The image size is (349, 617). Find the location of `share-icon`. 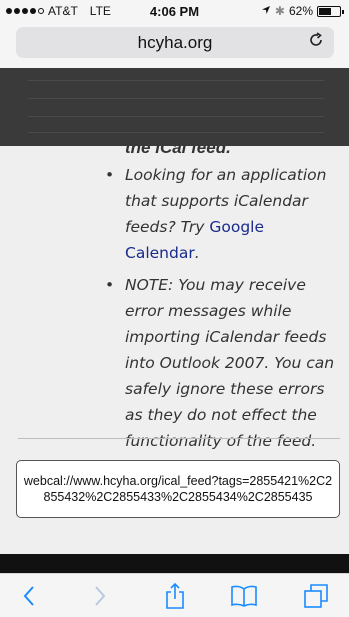

share-icon is located at coordinates (175, 596).